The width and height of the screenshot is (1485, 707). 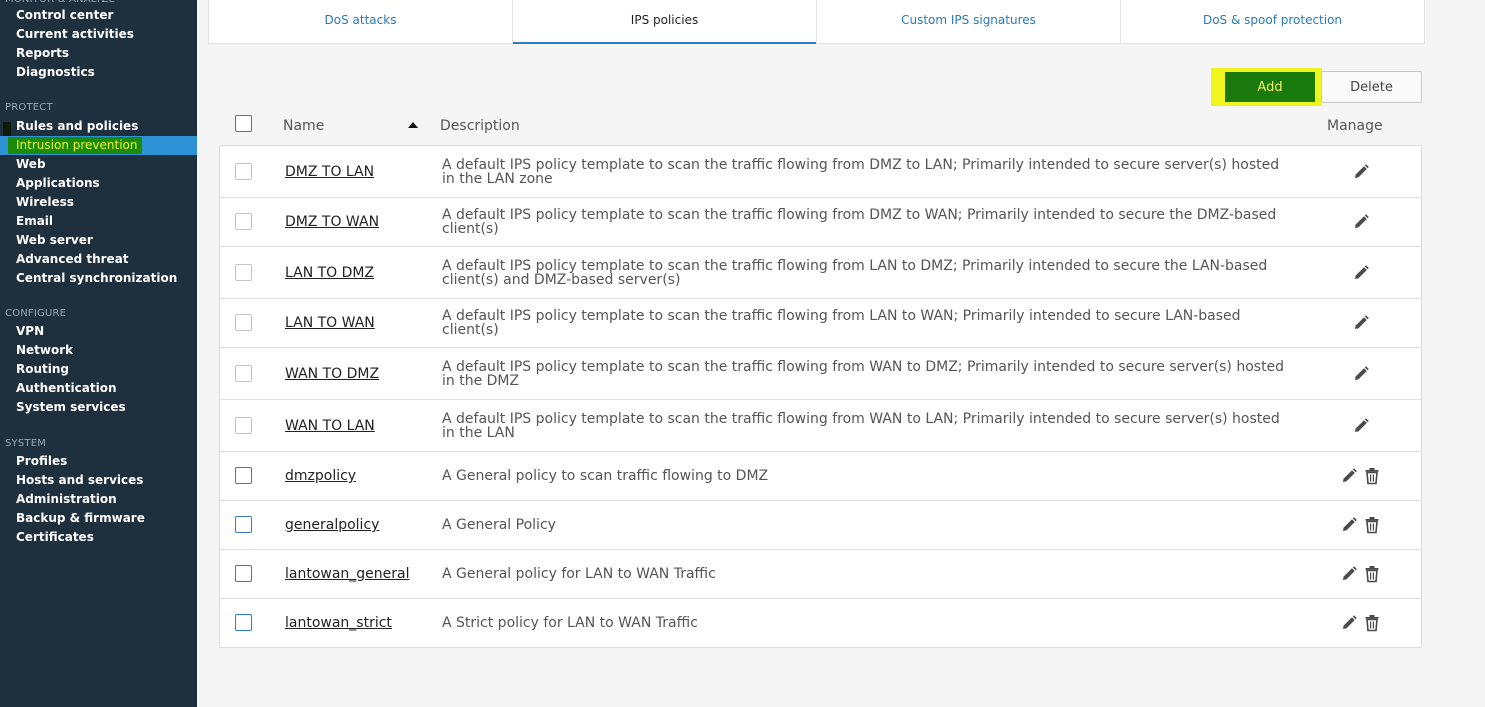 What do you see at coordinates (330, 323) in the screenshot?
I see `policy-name-link: LAN TO WAN` at bounding box center [330, 323].